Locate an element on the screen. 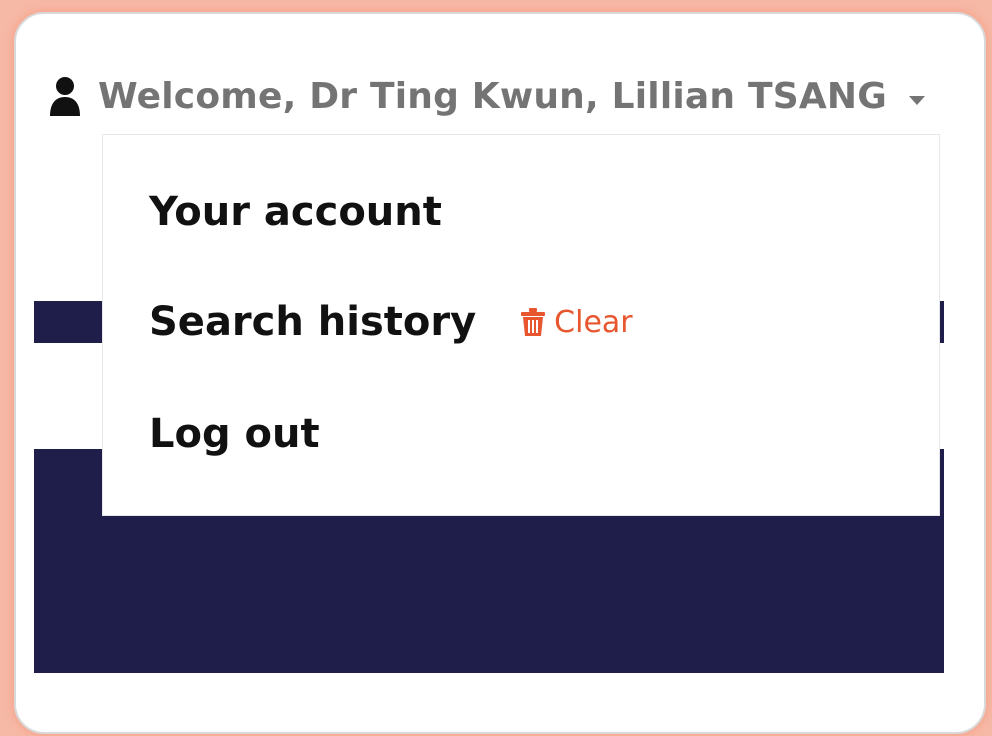 Image resolution: width=992 pixels, height=736 pixels. welcome-text: Welcome, Dr Ting Kwun, Lillian TSANG is located at coordinates (492, 96).